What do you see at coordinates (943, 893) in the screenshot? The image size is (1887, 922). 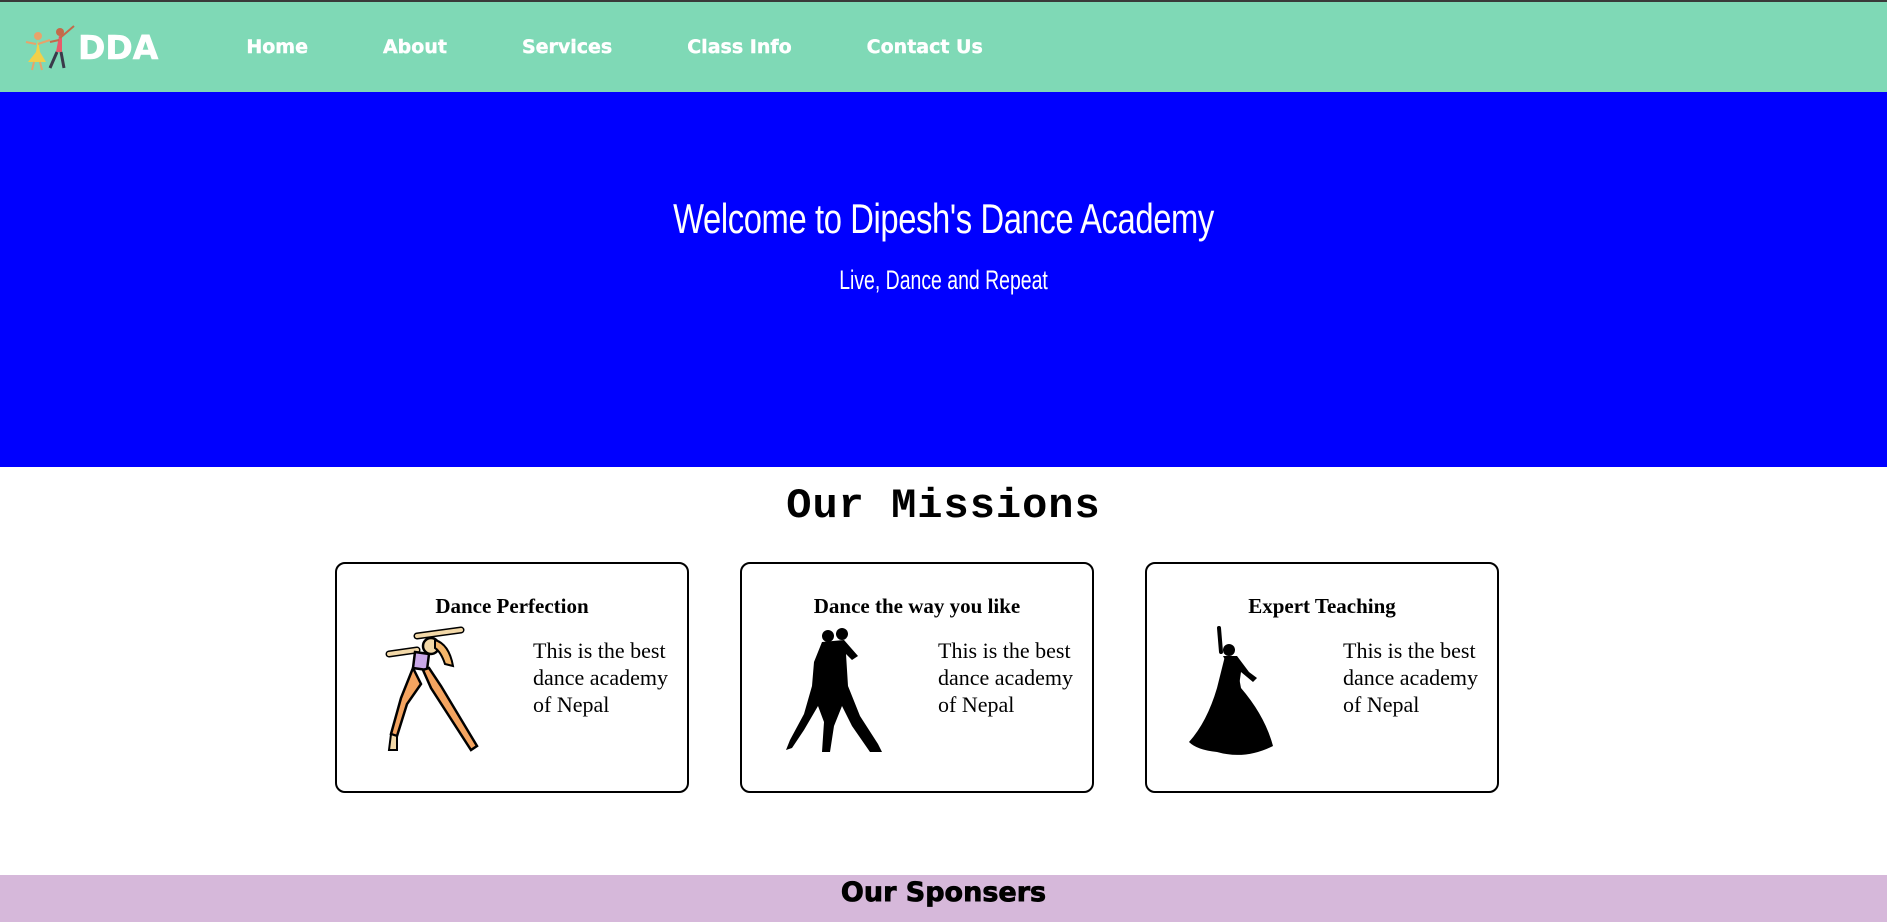 I see `sponsors-heading: Our Sponsers` at bounding box center [943, 893].